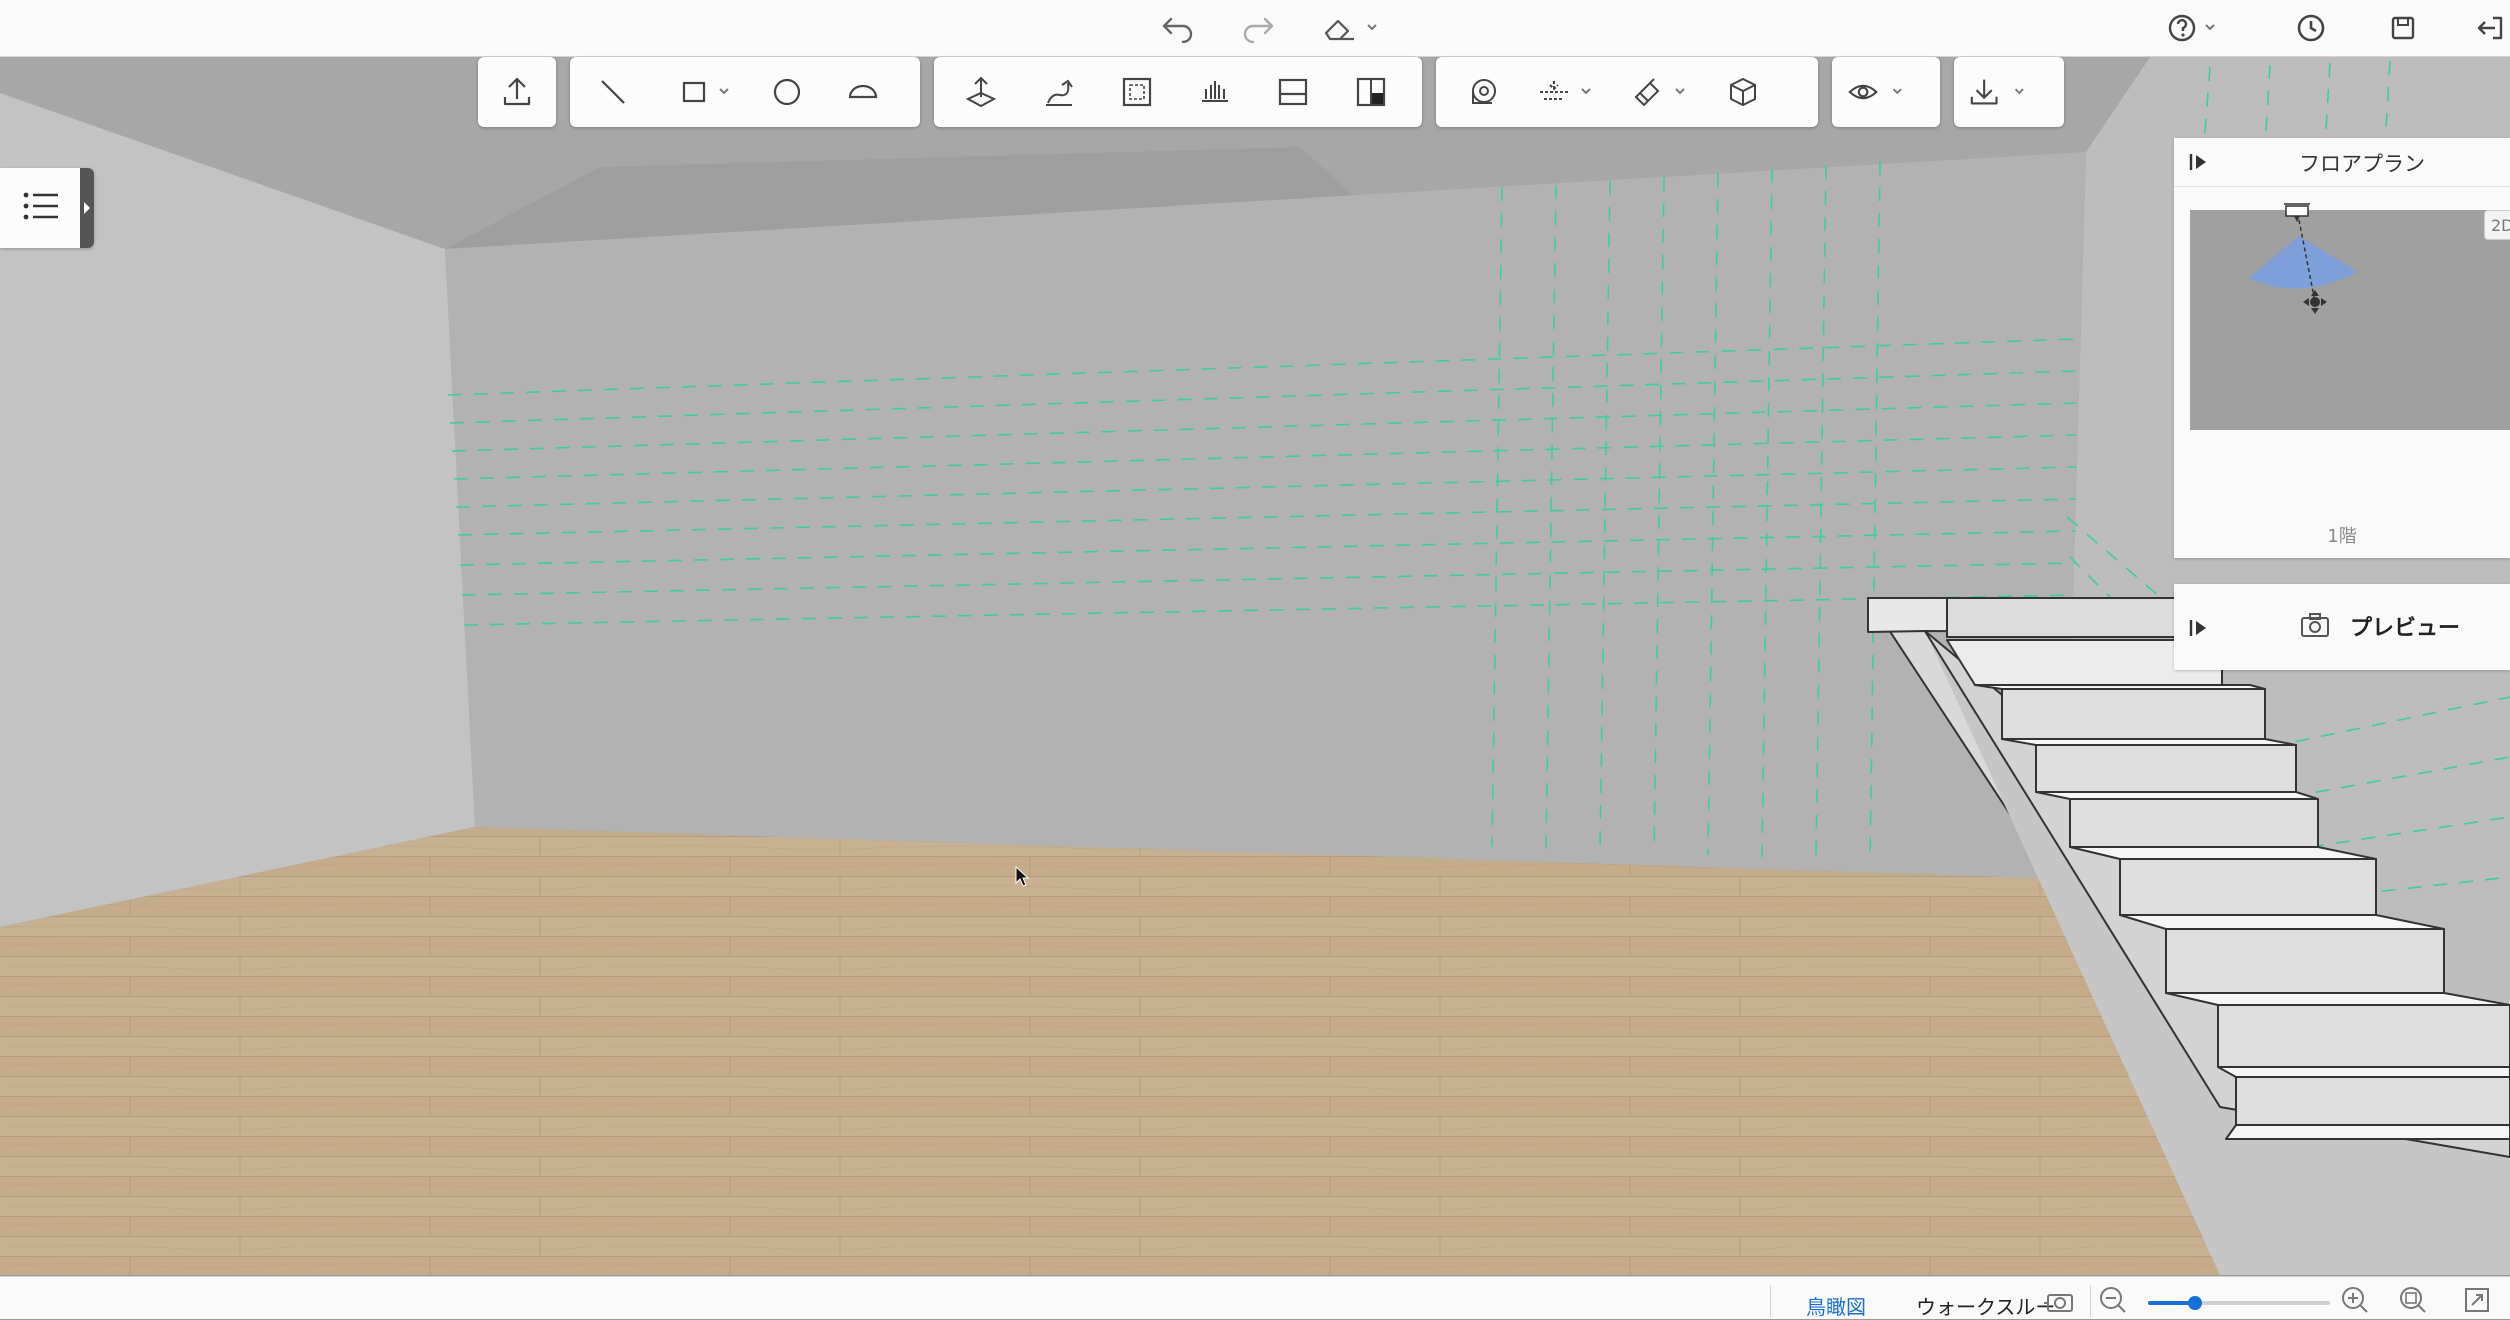 This screenshot has height=1320, width=2510. Describe the element at coordinates (2497, 225) in the screenshot. I see `2d-toggle-button: 2D` at that location.